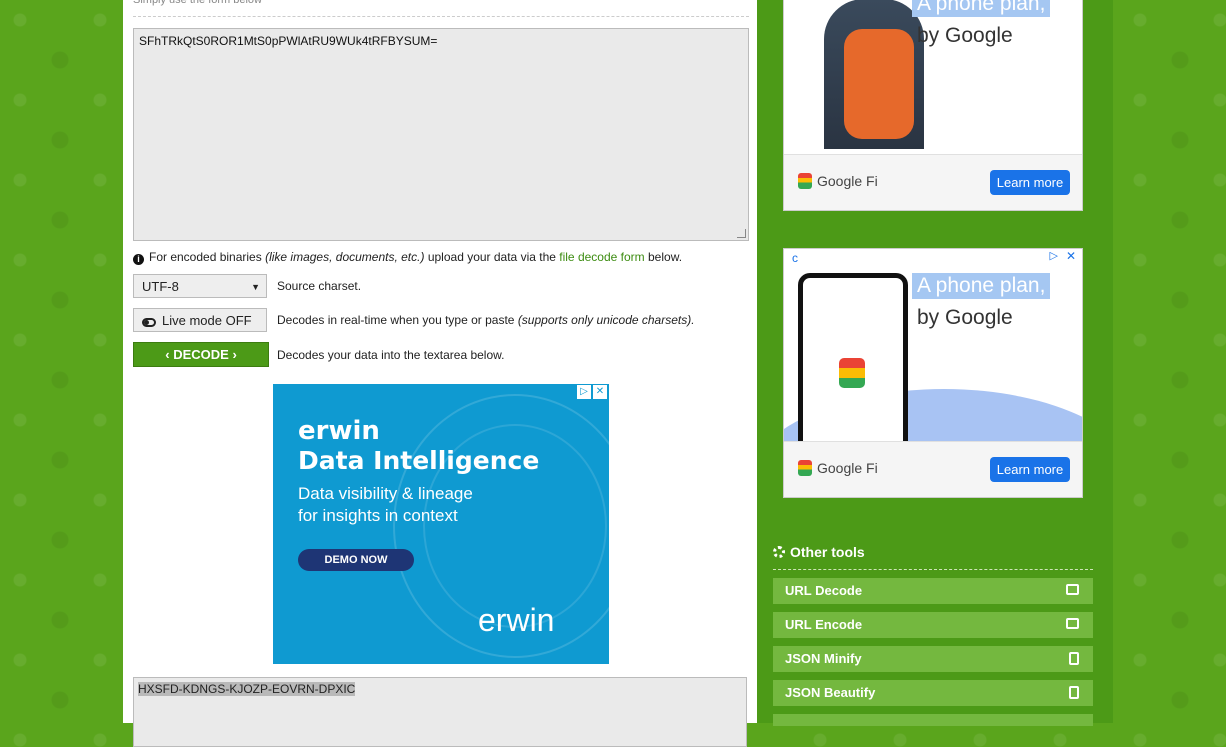 This screenshot has width=1226, height=747. Describe the element at coordinates (200, 286) in the screenshot. I see `charset-select: UTF-8 ▼` at that location.